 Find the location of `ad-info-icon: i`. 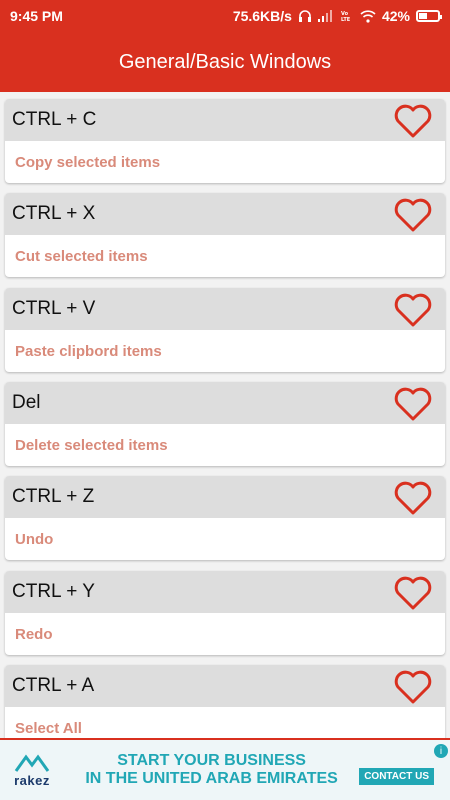

ad-info-icon: i is located at coordinates (441, 751).